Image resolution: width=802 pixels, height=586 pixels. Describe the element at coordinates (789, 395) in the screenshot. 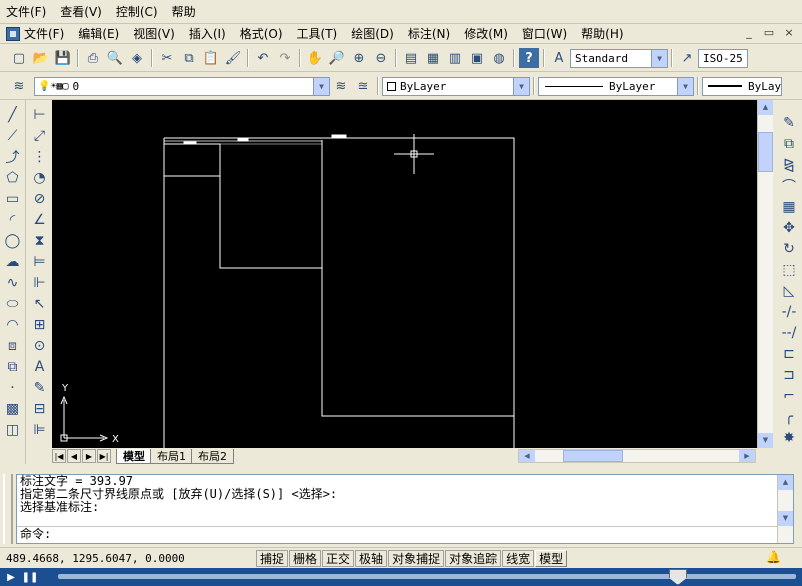

I see `chamfer-icon: ⌐` at that location.